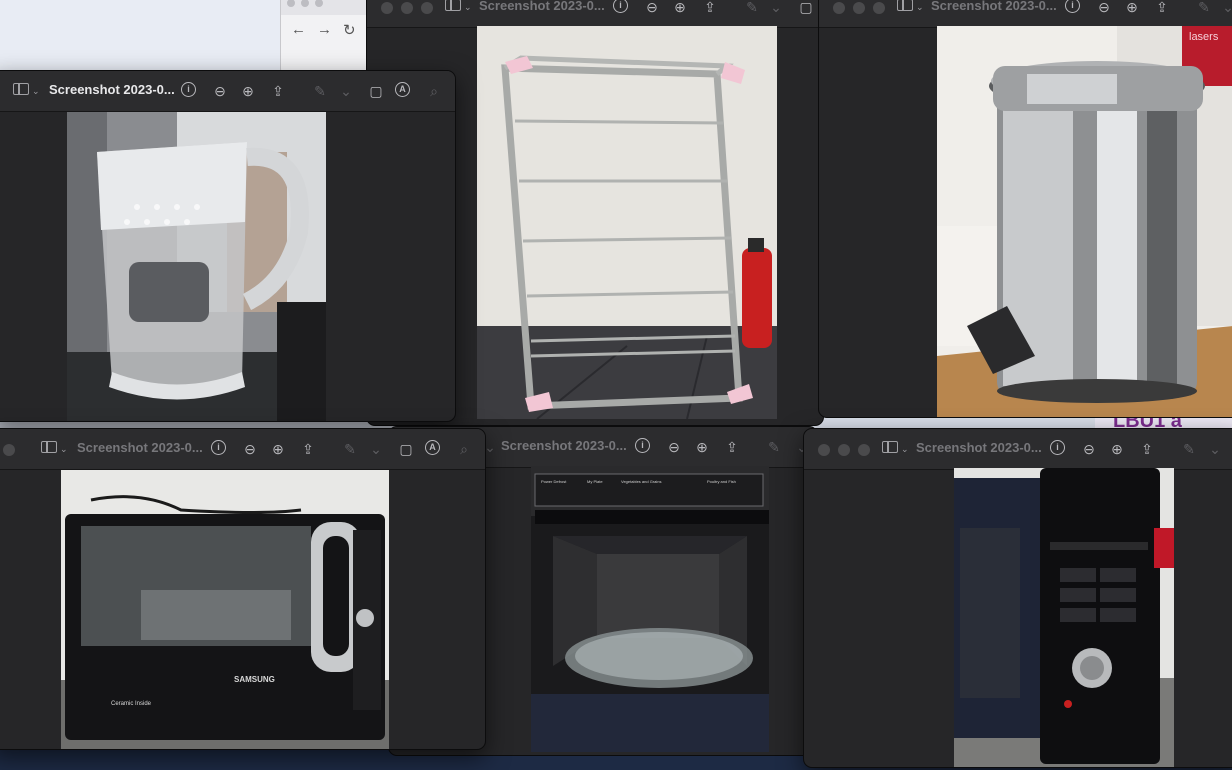  I want to click on panel-label-my-plate: My Plate, so click(595, 481).